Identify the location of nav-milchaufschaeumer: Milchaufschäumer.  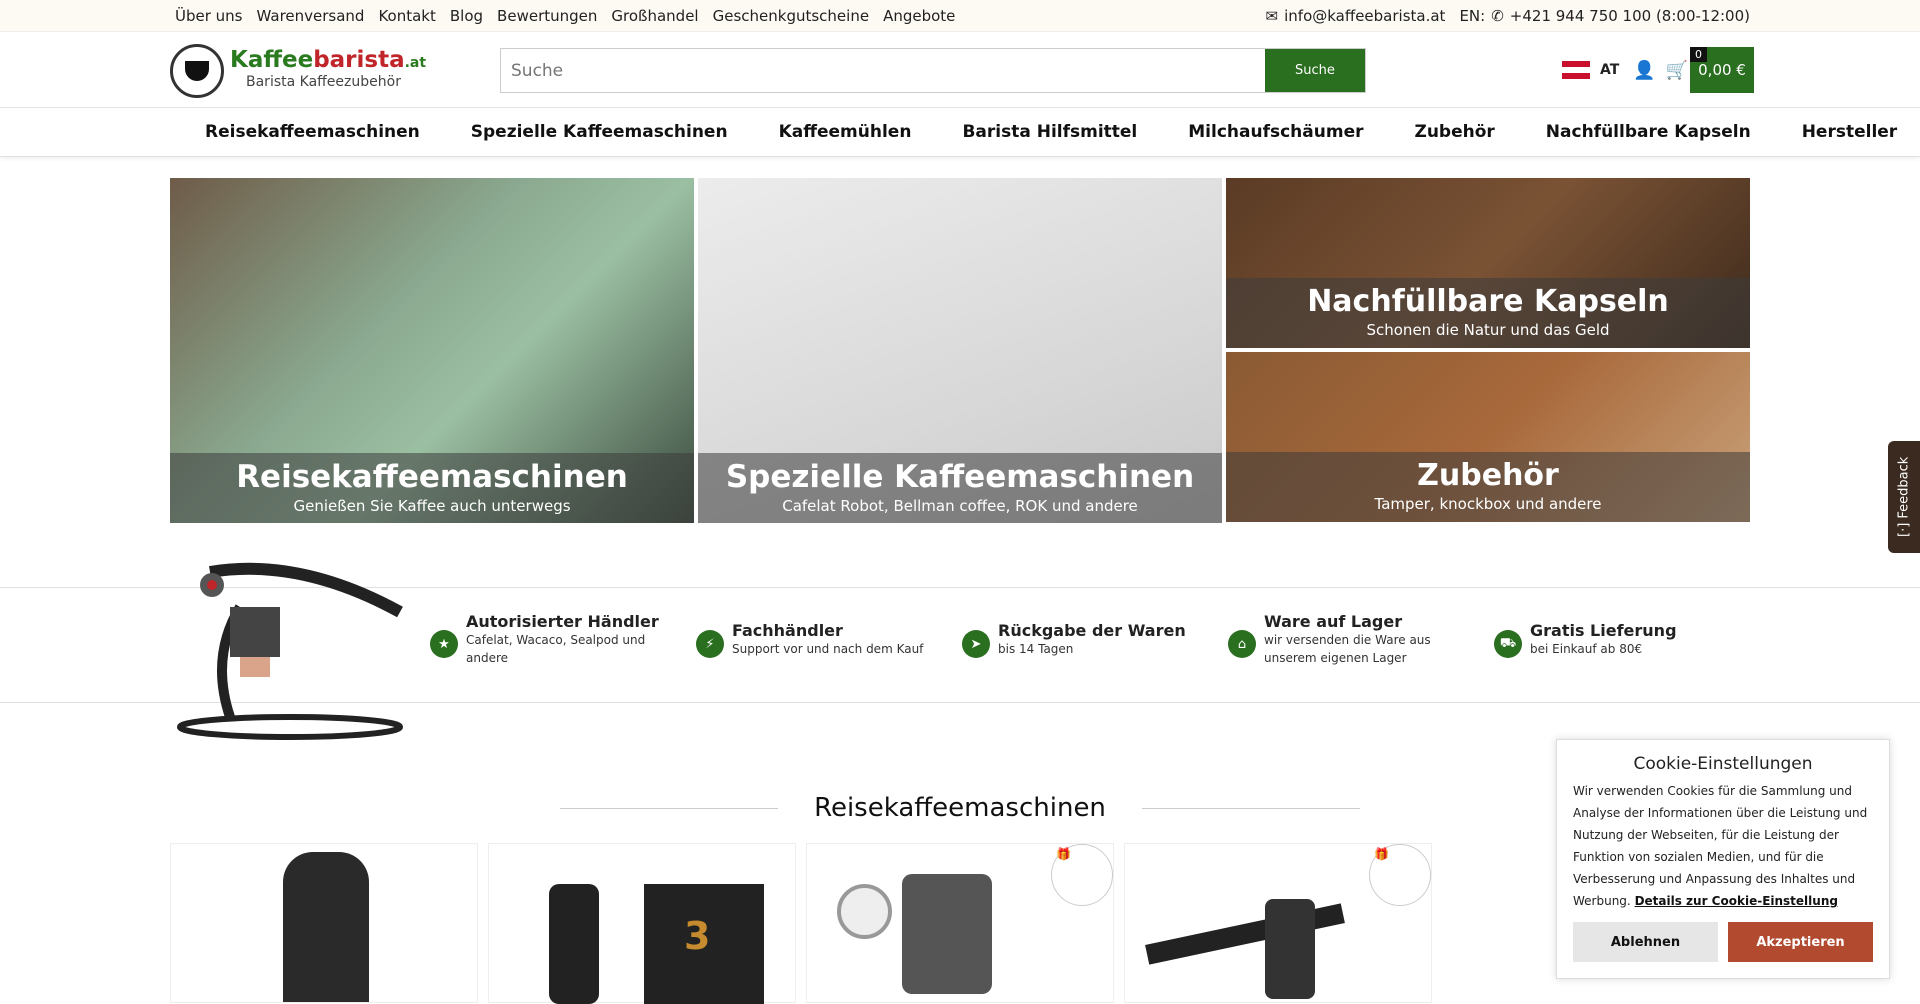
(1275, 132).